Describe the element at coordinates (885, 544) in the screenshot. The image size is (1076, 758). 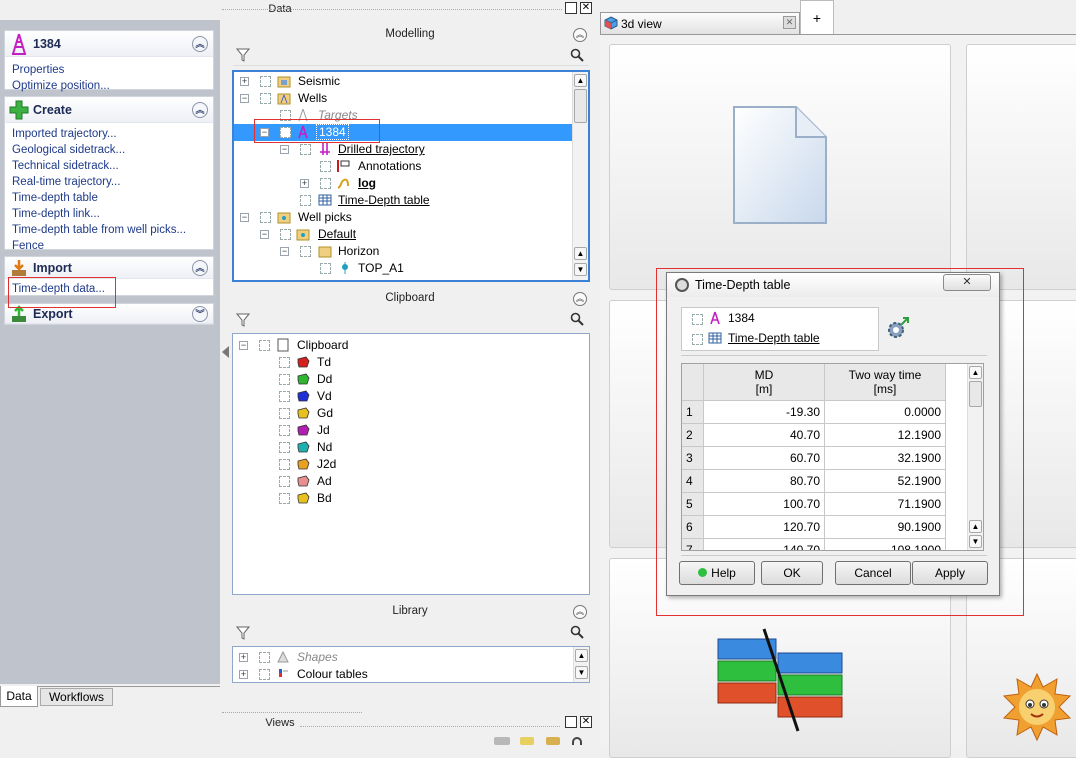
I see `cell-two-way-time: 108.1900` at that location.